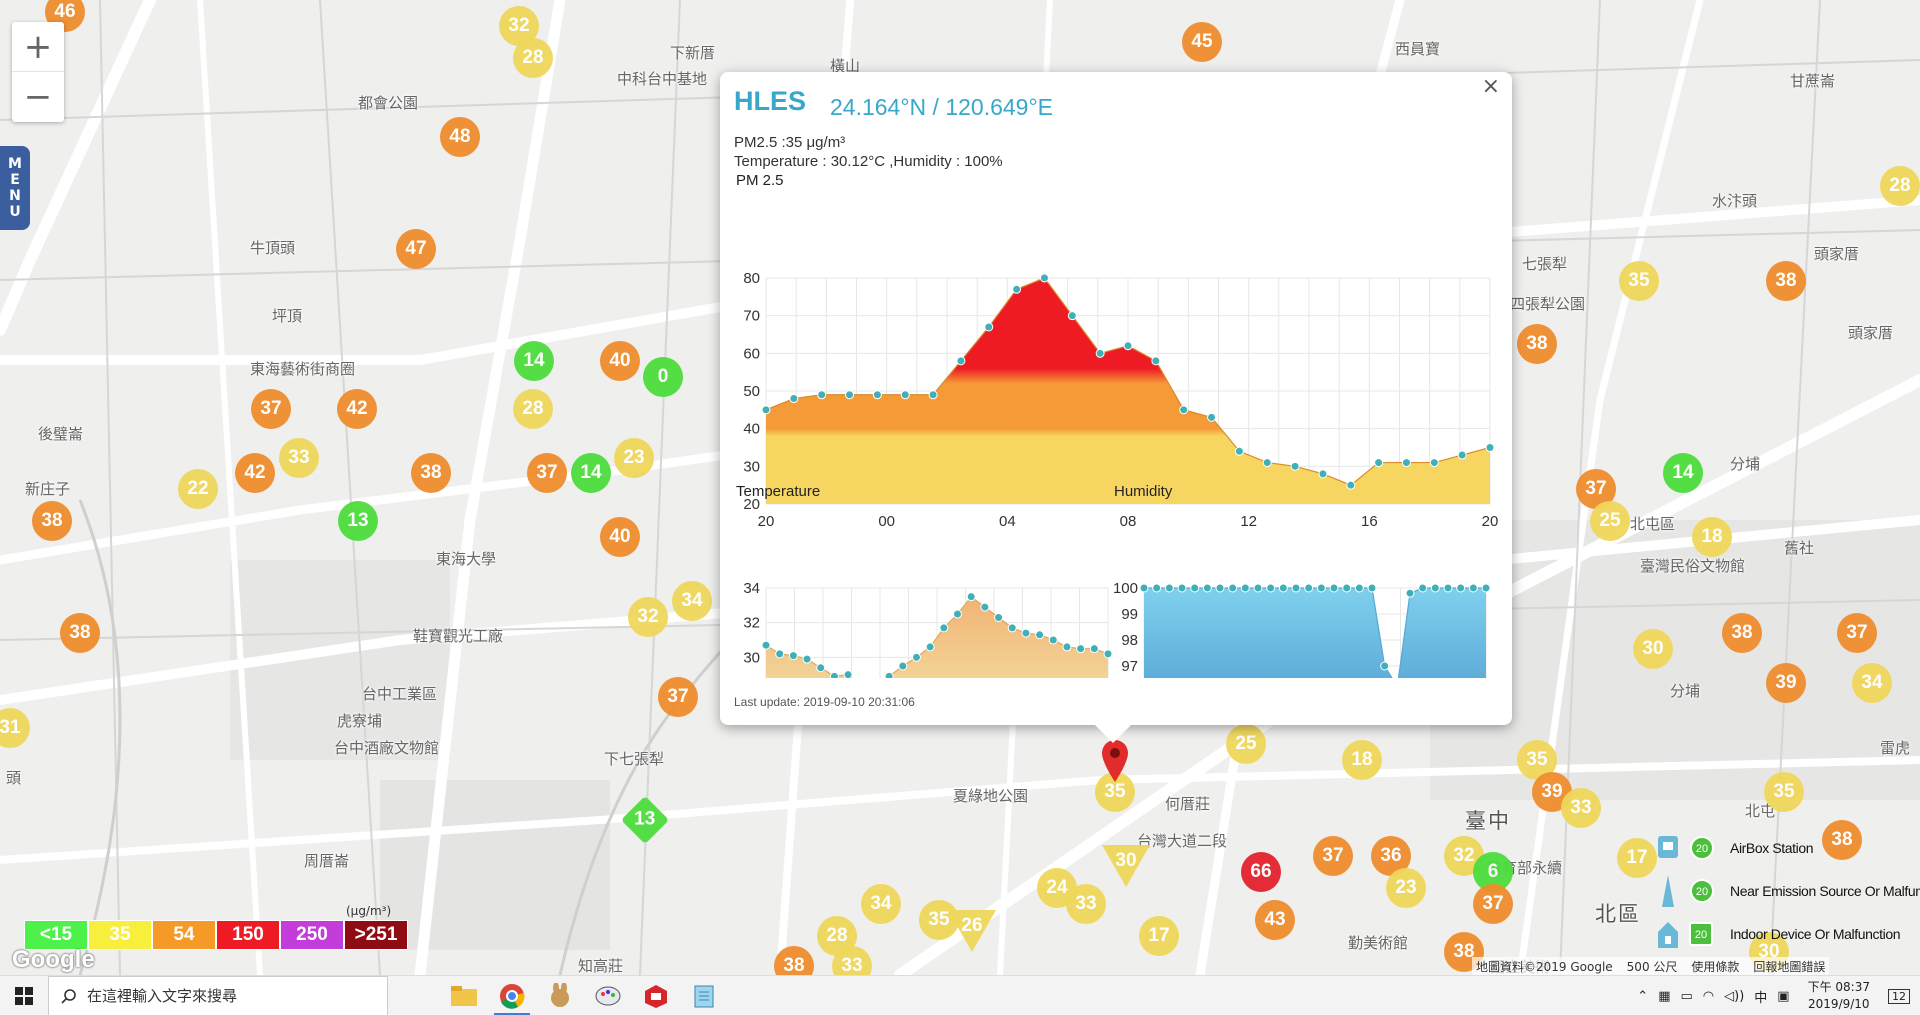  I want to click on zoom-in-button: +, so click(38, 47).